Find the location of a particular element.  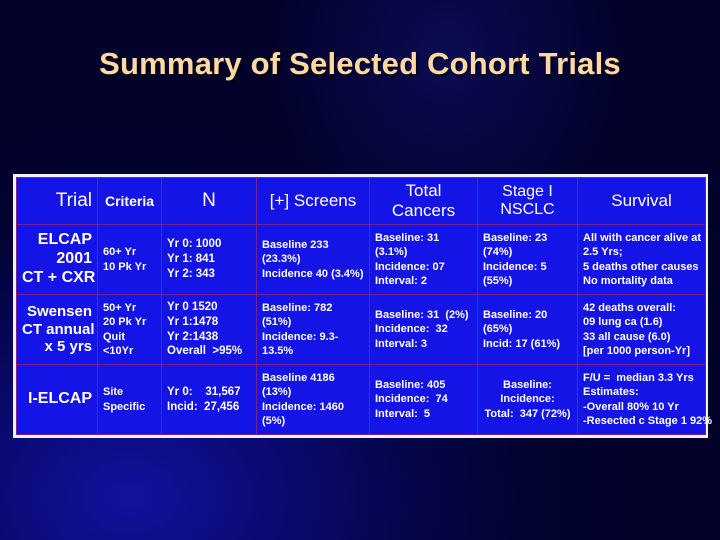

cell-line: (5%) is located at coordinates (274, 420).